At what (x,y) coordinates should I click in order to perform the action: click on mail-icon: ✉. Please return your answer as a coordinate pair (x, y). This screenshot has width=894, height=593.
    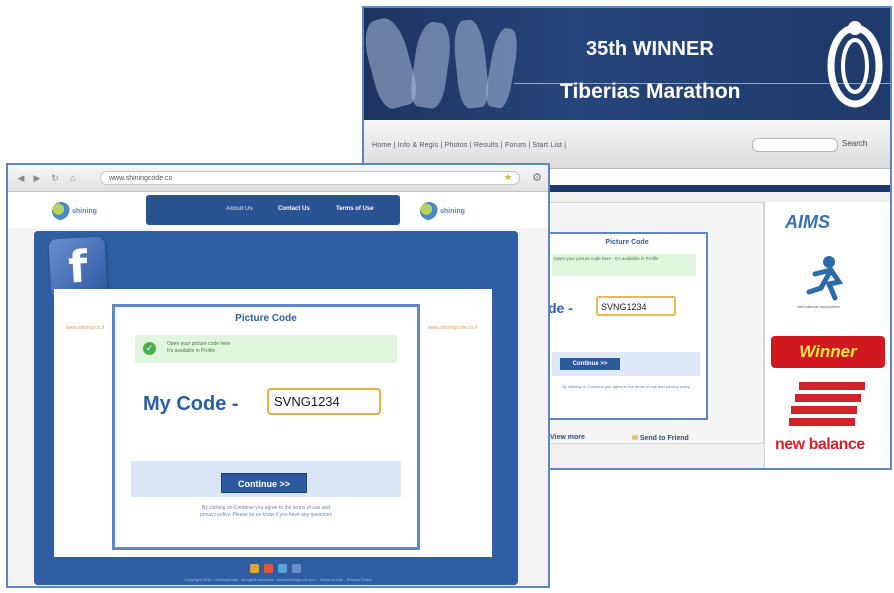
    Looking at the image, I should click on (636, 438).